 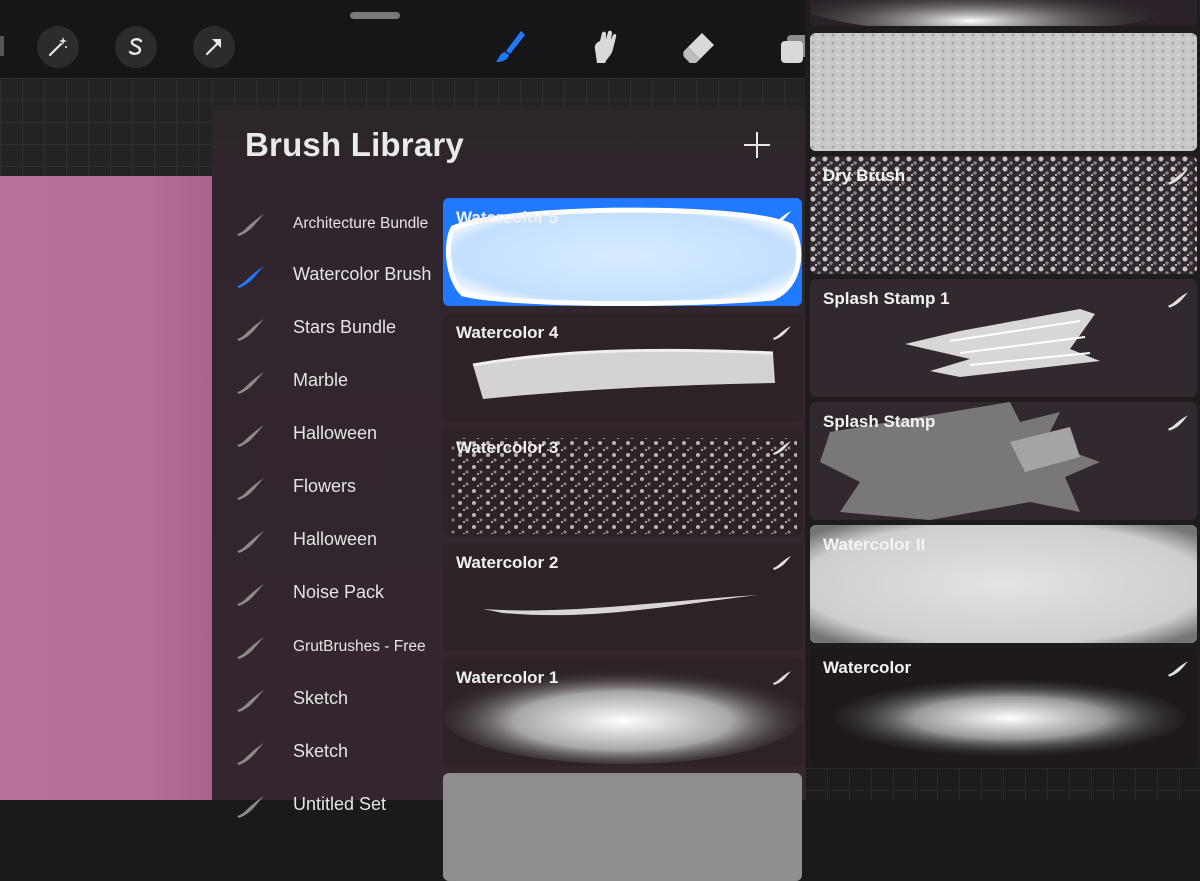 I want to click on brush-set-item: Untitled Set, so click(x=327, y=806).